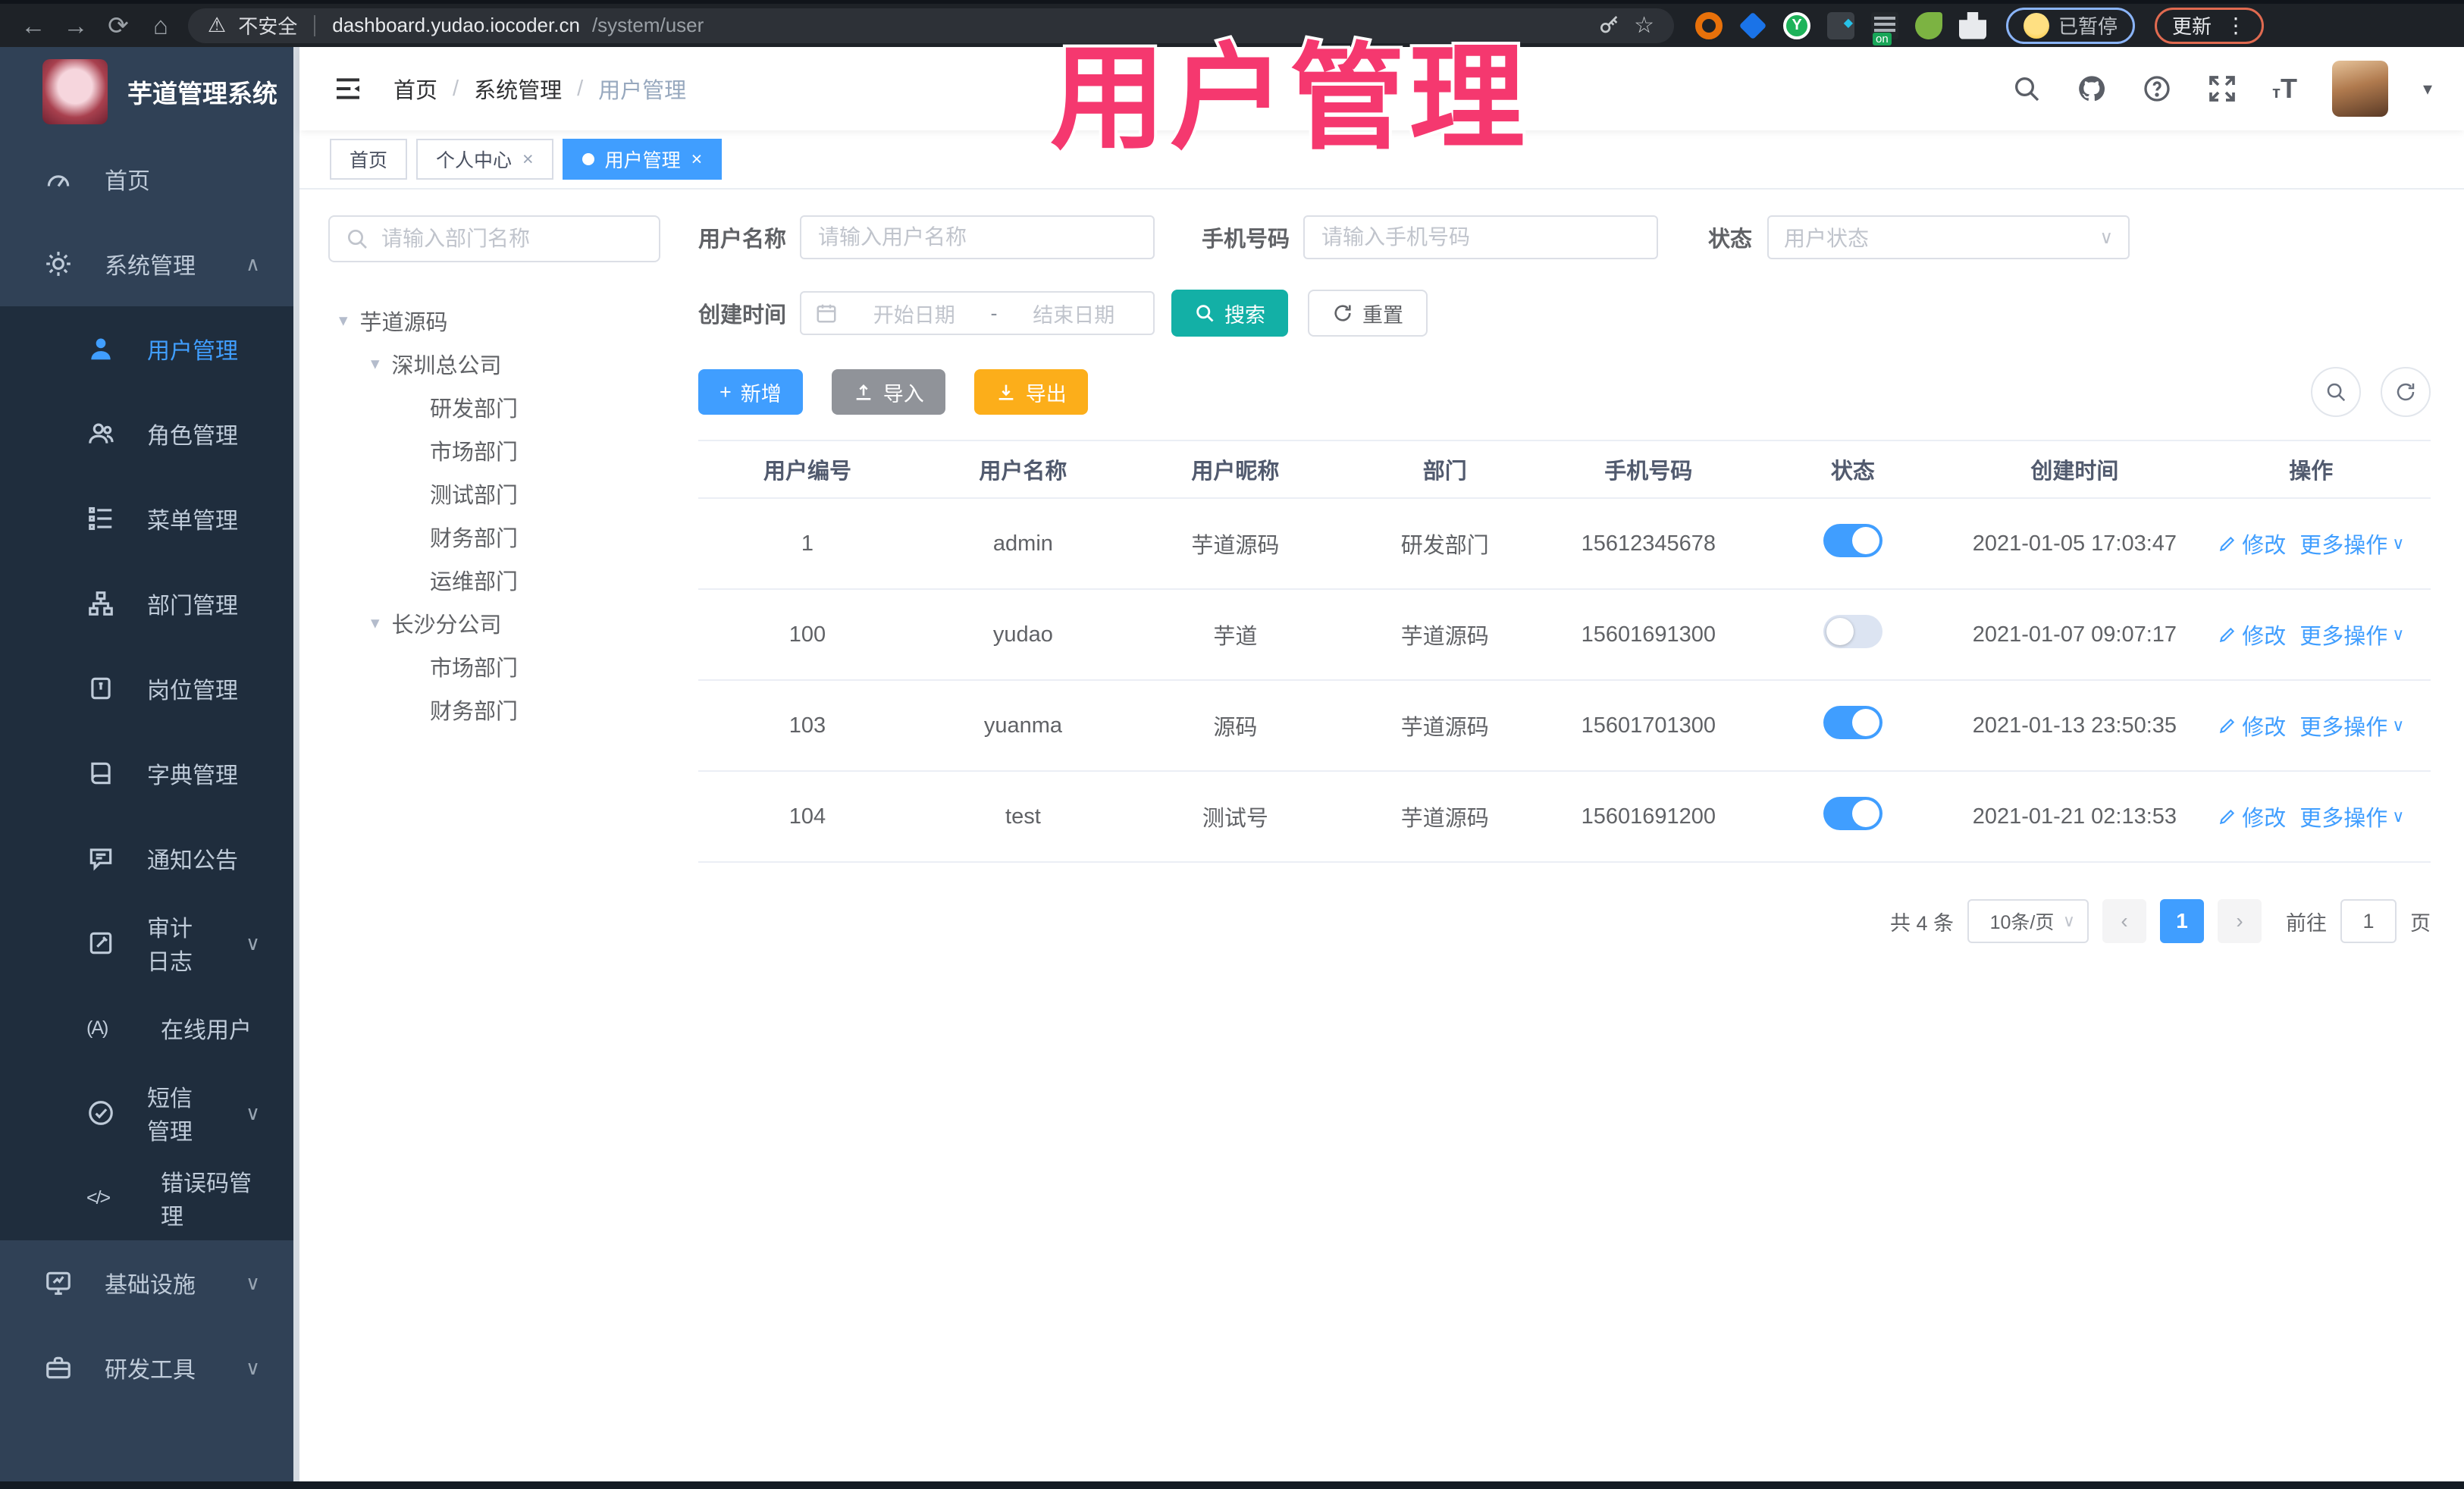 The height and width of the screenshot is (1489, 2464). I want to click on star-icon: ☆, so click(1644, 26).